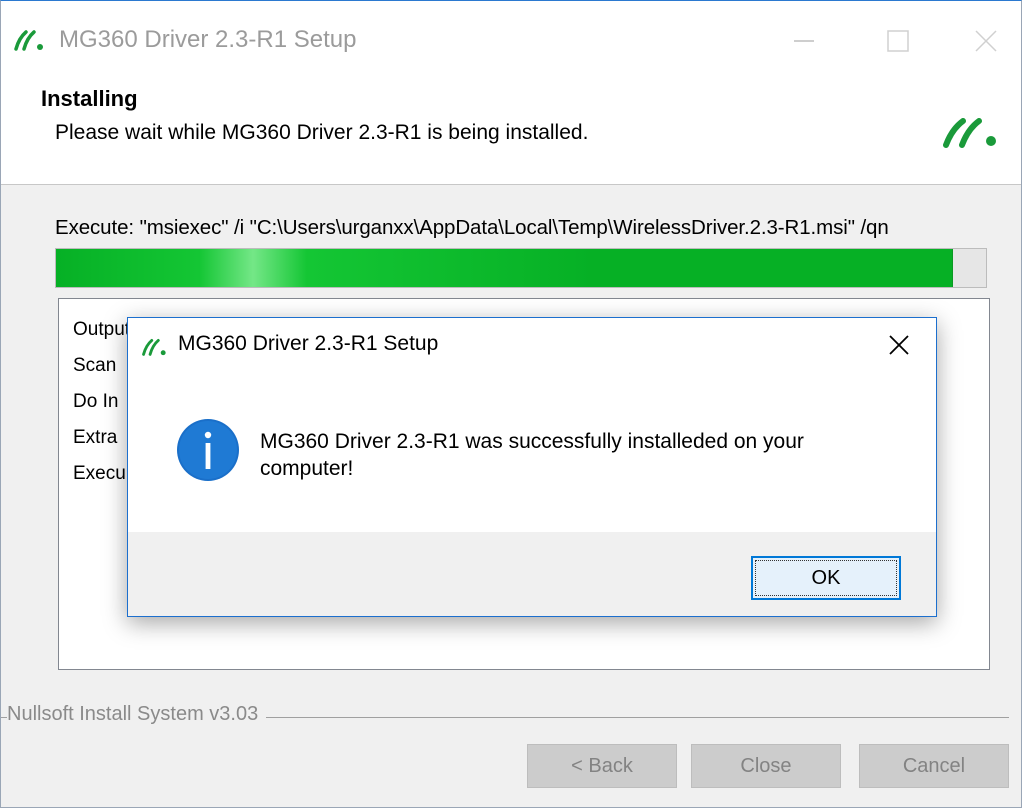 The width and height of the screenshot is (1022, 808). What do you see at coordinates (308, 343) in the screenshot?
I see `dialog-title: MG360 Driver 2.3-R1 Setup` at bounding box center [308, 343].